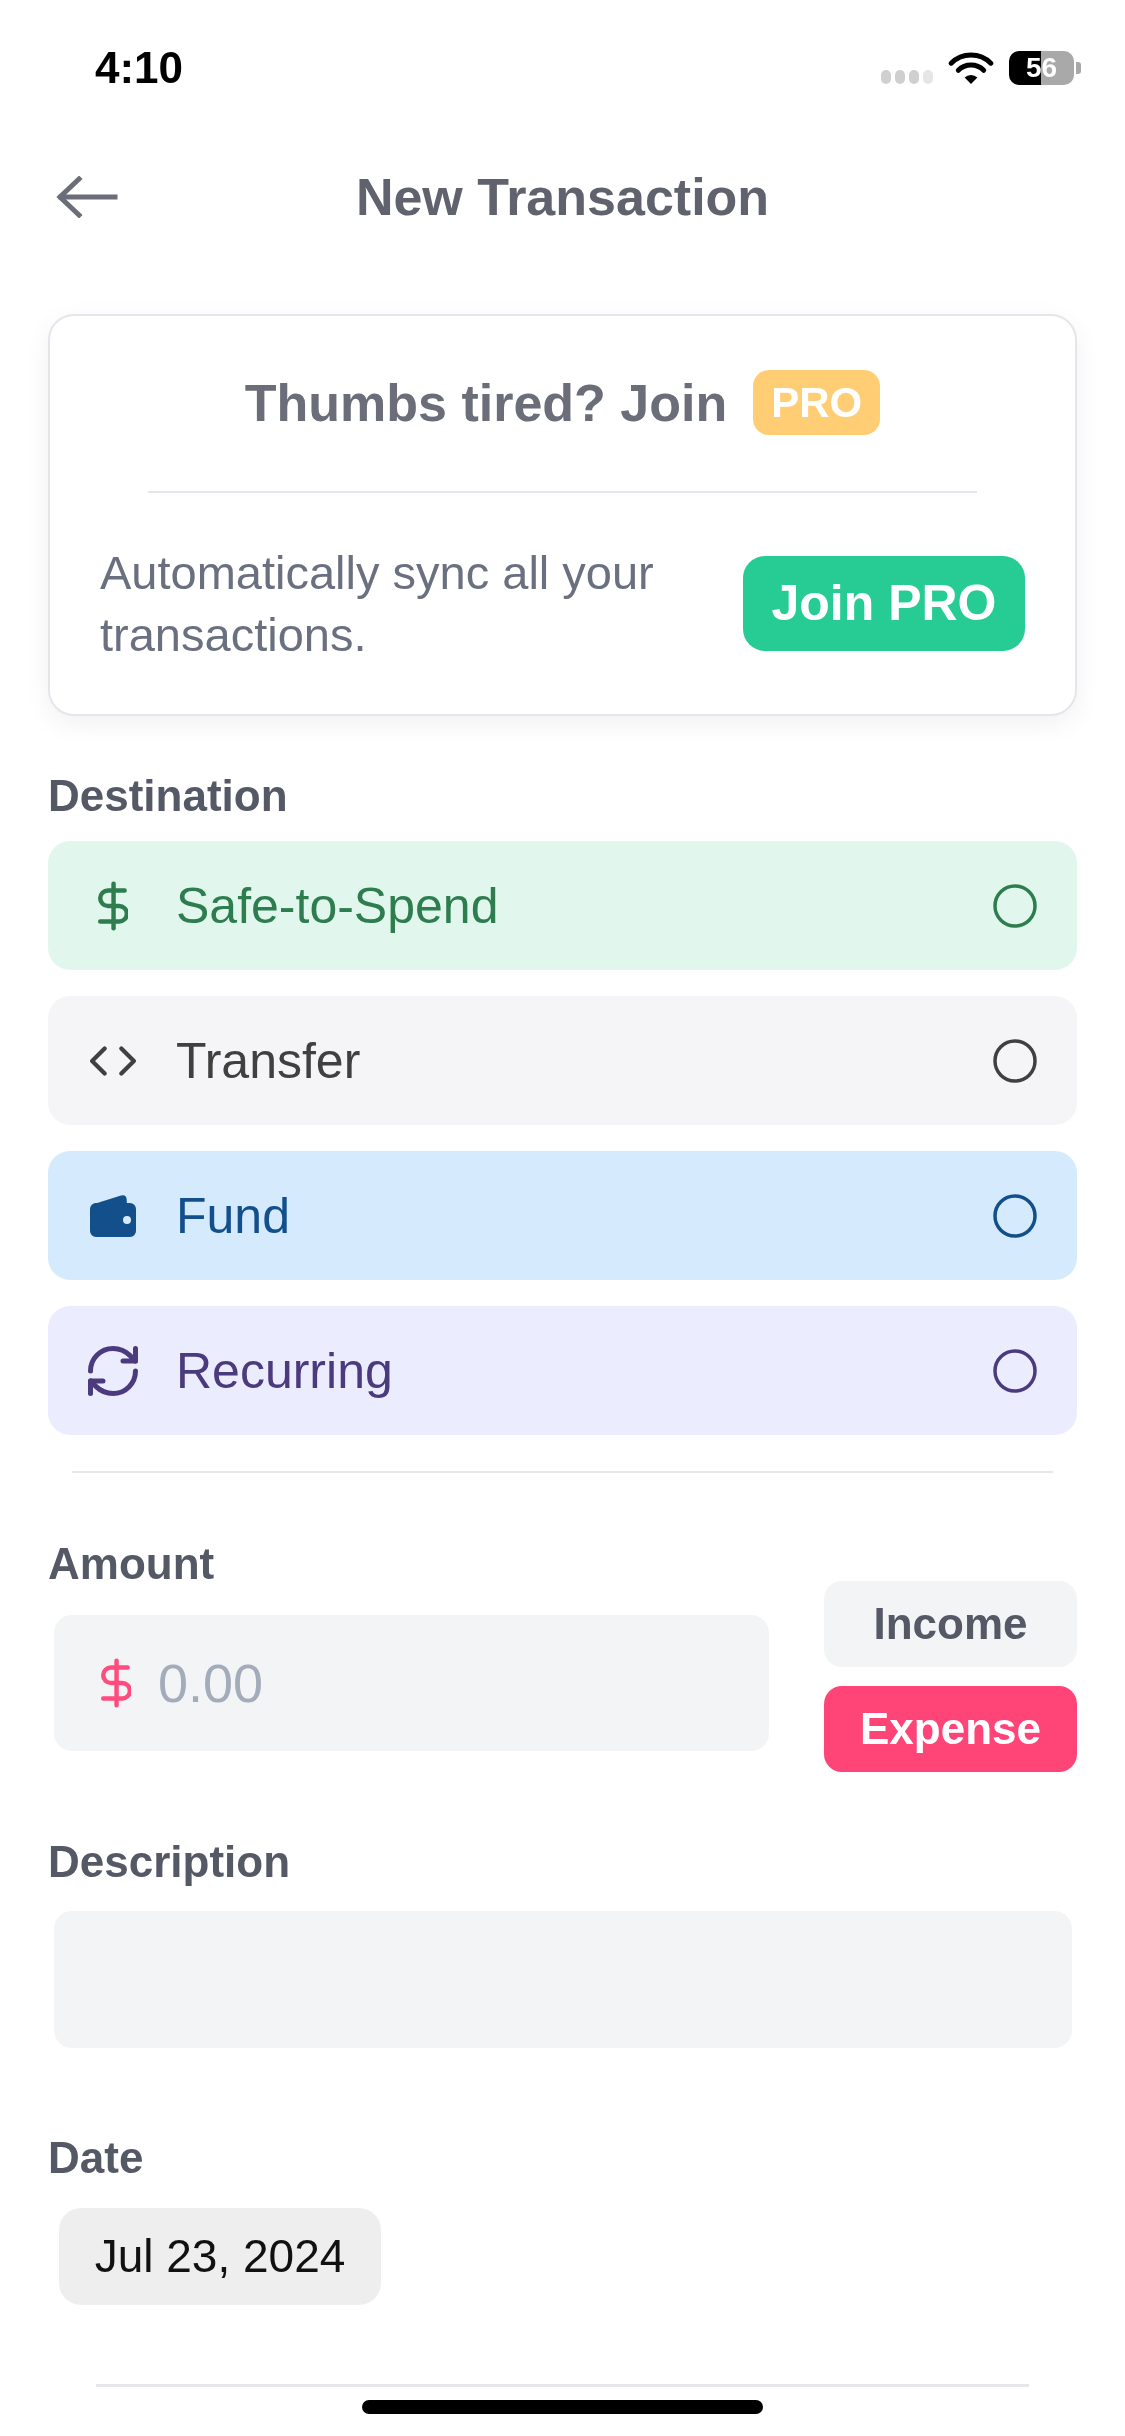 The image size is (1125, 2436). Describe the element at coordinates (220, 2256) in the screenshot. I see `date-button: Jul 23, 2024` at that location.